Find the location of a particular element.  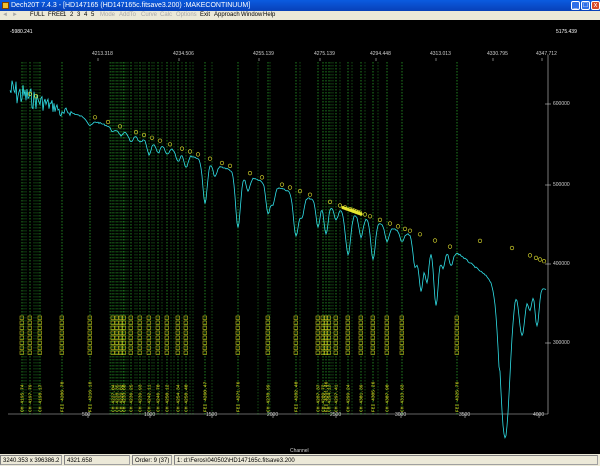

menu-item-help: Help is located at coordinates (269, 15).